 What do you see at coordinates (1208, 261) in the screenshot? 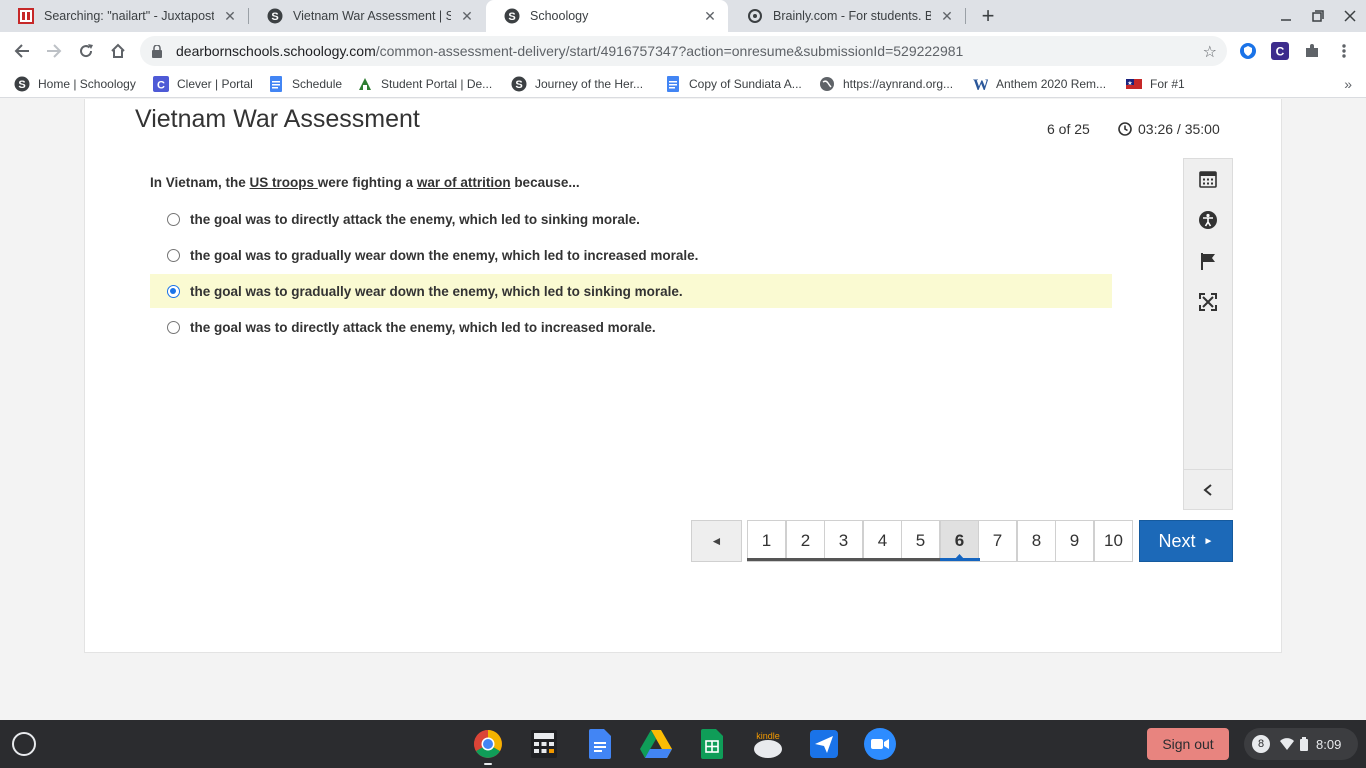
I see `flag-question-button` at bounding box center [1208, 261].